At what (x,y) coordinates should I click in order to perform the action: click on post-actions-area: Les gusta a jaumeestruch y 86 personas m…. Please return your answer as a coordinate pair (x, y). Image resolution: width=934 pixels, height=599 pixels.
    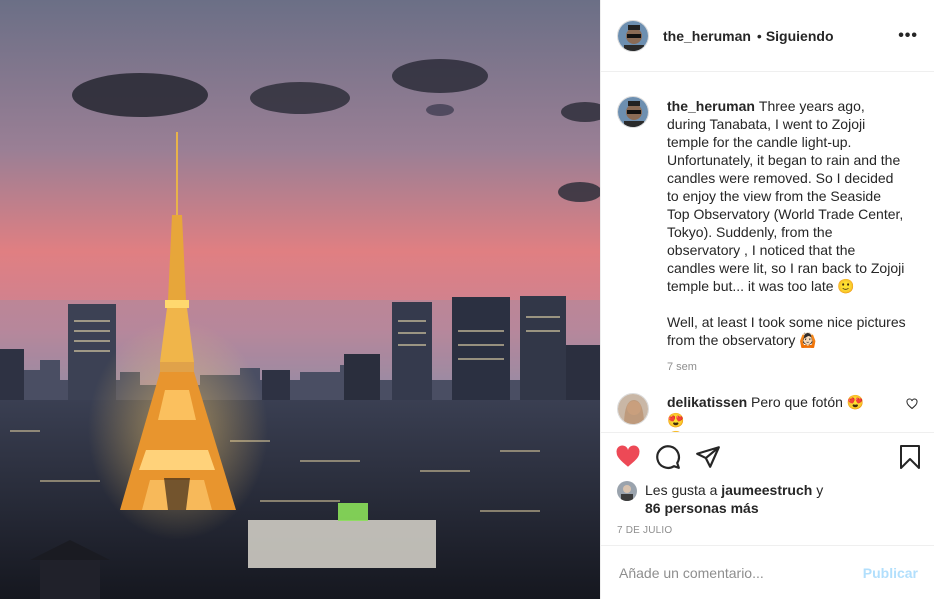
    Looking at the image, I should click on (767, 484).